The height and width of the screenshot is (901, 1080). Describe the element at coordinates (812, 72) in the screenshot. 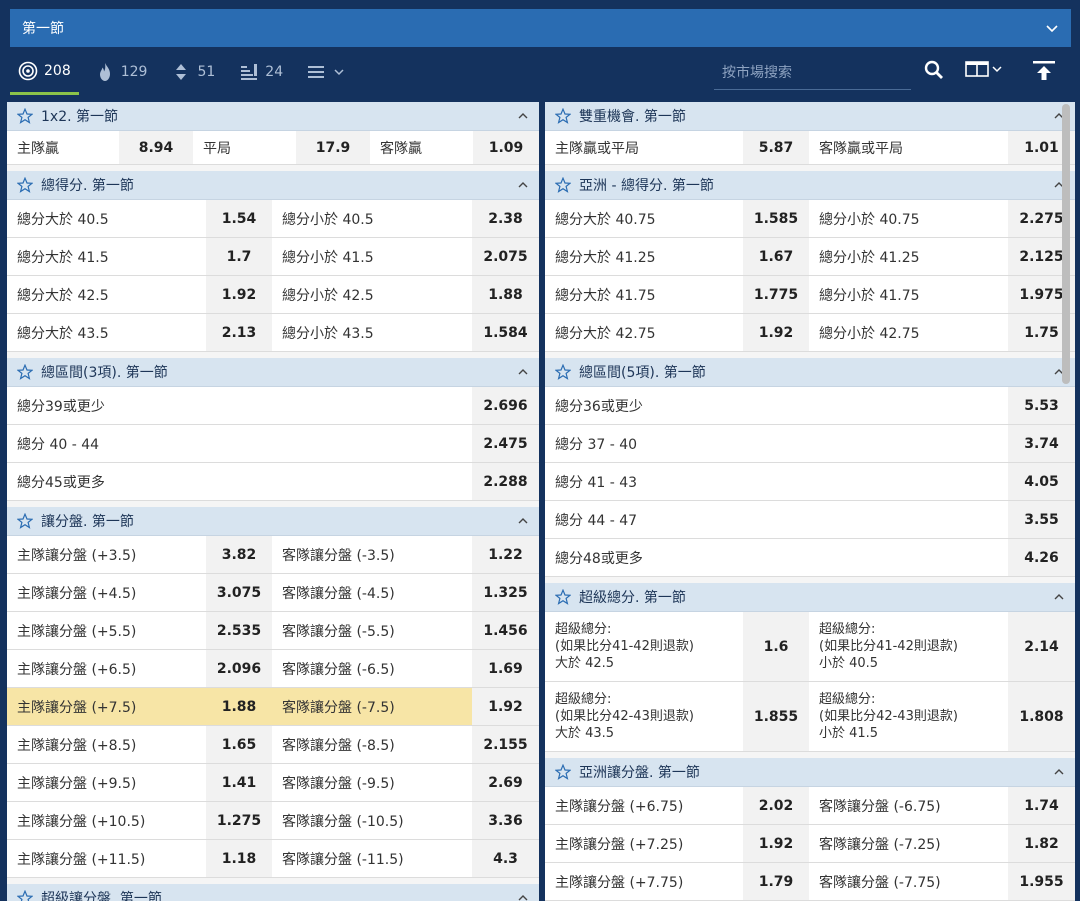

I see `market-search-input: 按市場搜索` at that location.